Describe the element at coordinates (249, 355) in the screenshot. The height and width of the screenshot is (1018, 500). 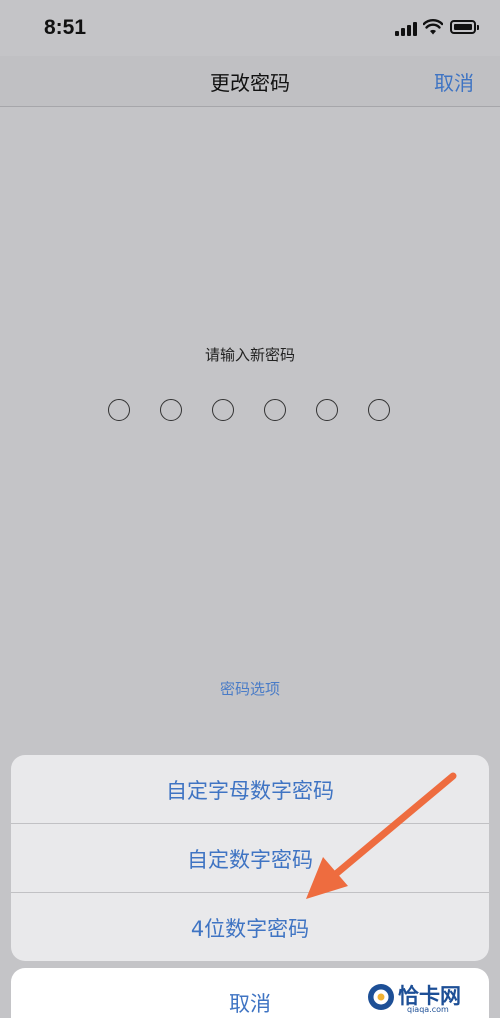
I see `passcode-prompt: 请输入新密码` at that location.